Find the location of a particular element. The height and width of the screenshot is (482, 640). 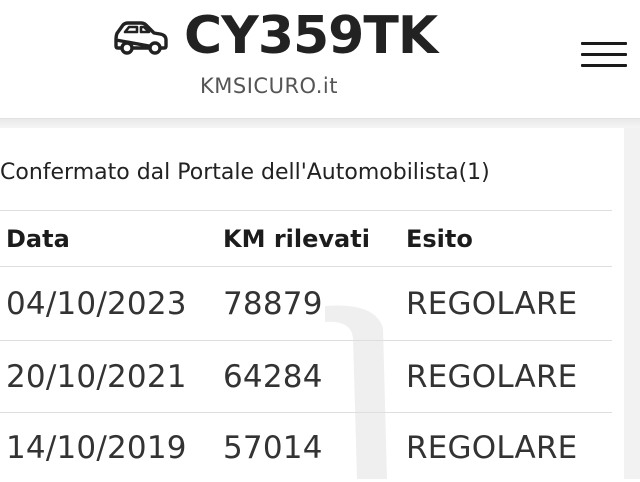

table-row: 04/10/2023 78879 REGOLARE is located at coordinates (306, 303).